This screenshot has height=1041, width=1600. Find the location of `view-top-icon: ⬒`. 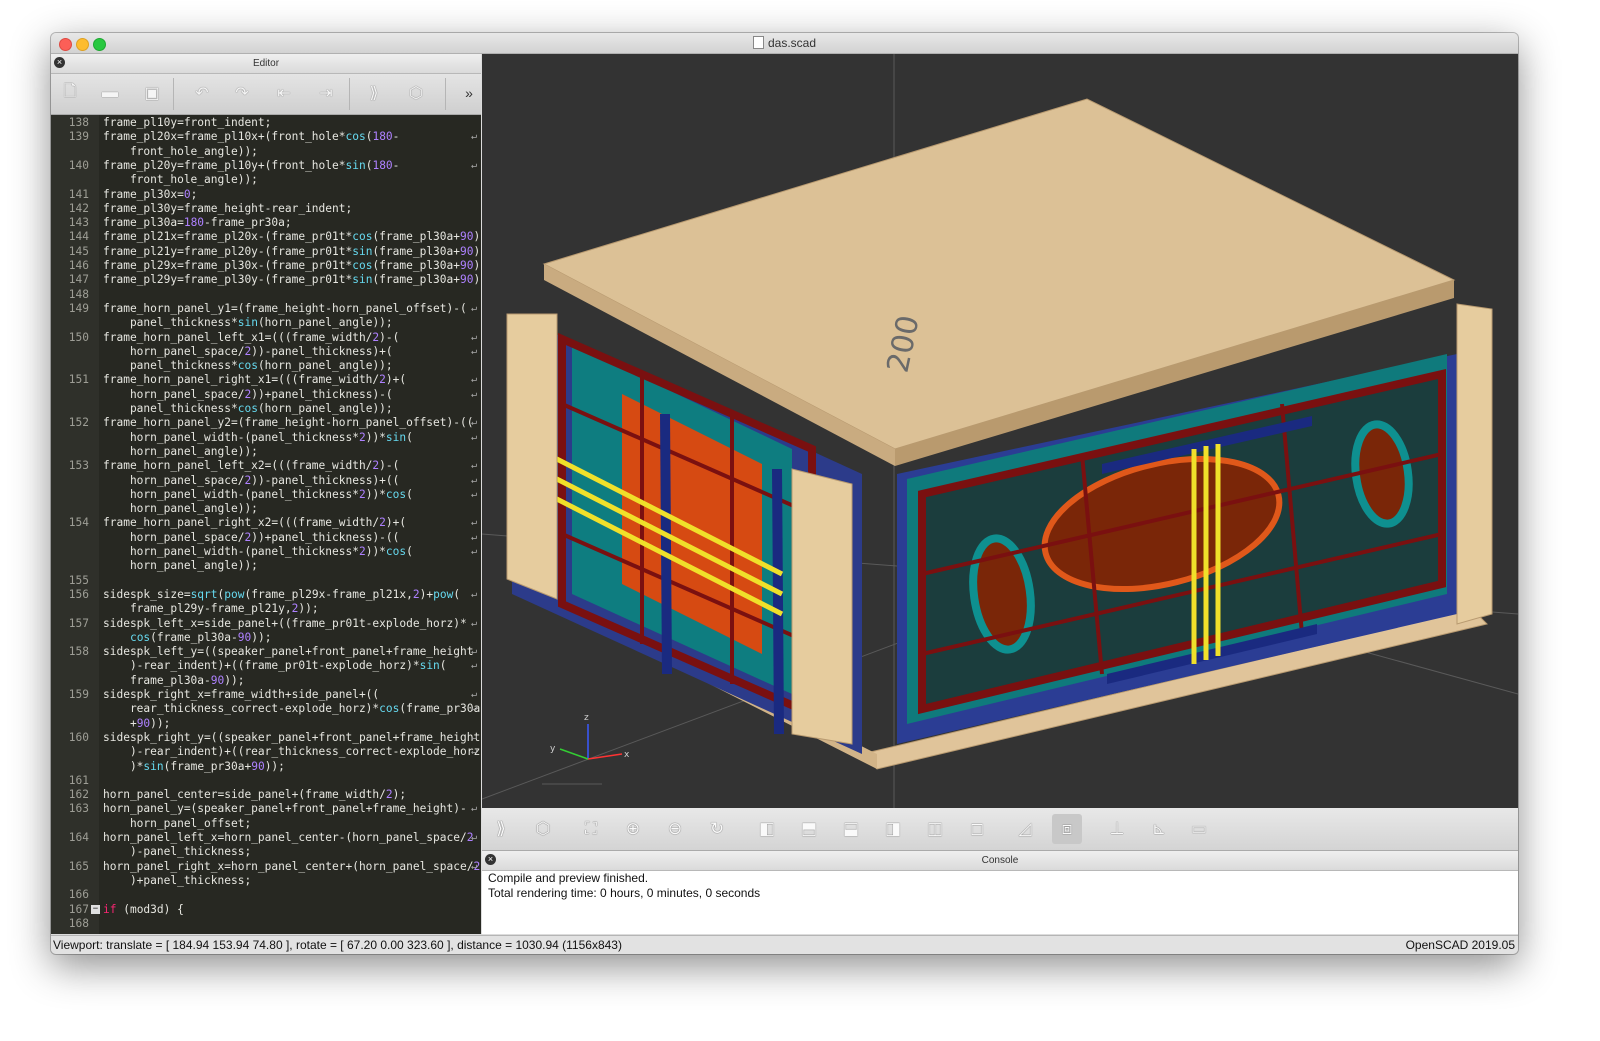

view-top-icon: ⬒ is located at coordinates (809, 829).